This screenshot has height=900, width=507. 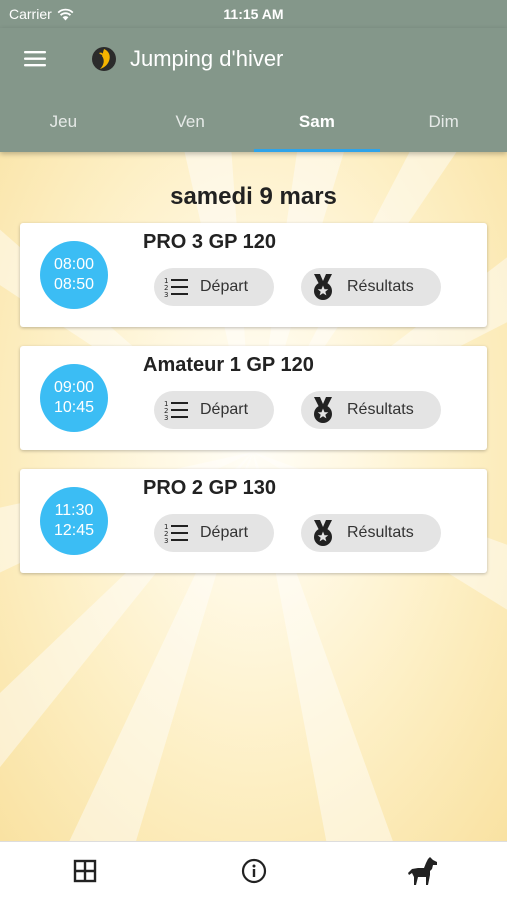 I want to click on nav-grid-button, so click(x=84, y=871).